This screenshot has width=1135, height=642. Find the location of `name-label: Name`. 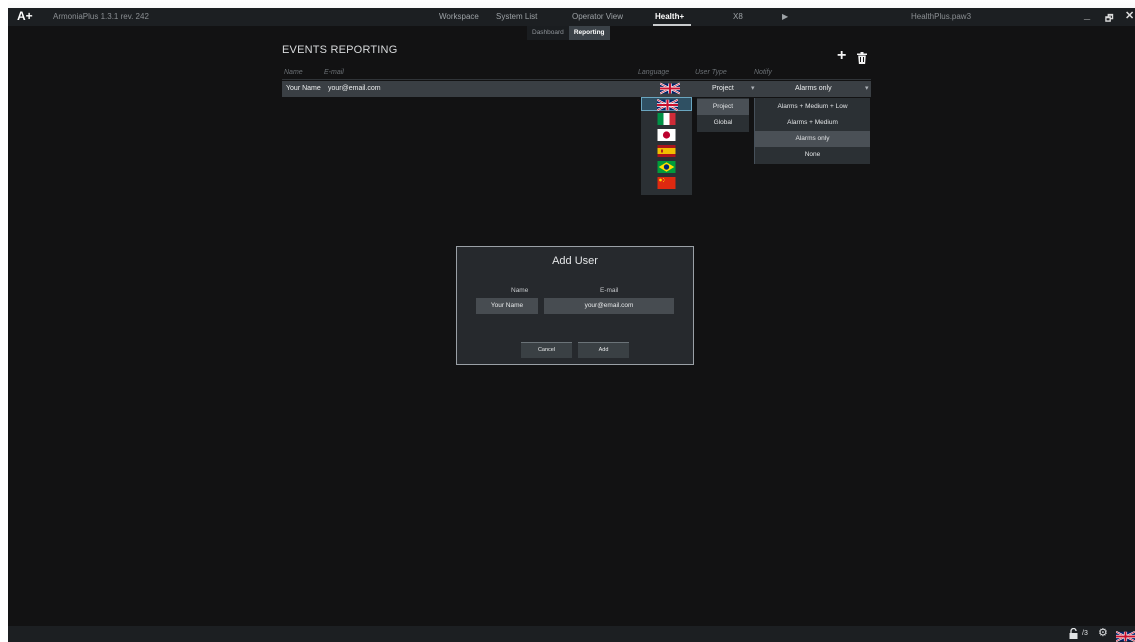

name-label: Name is located at coordinates (520, 290).